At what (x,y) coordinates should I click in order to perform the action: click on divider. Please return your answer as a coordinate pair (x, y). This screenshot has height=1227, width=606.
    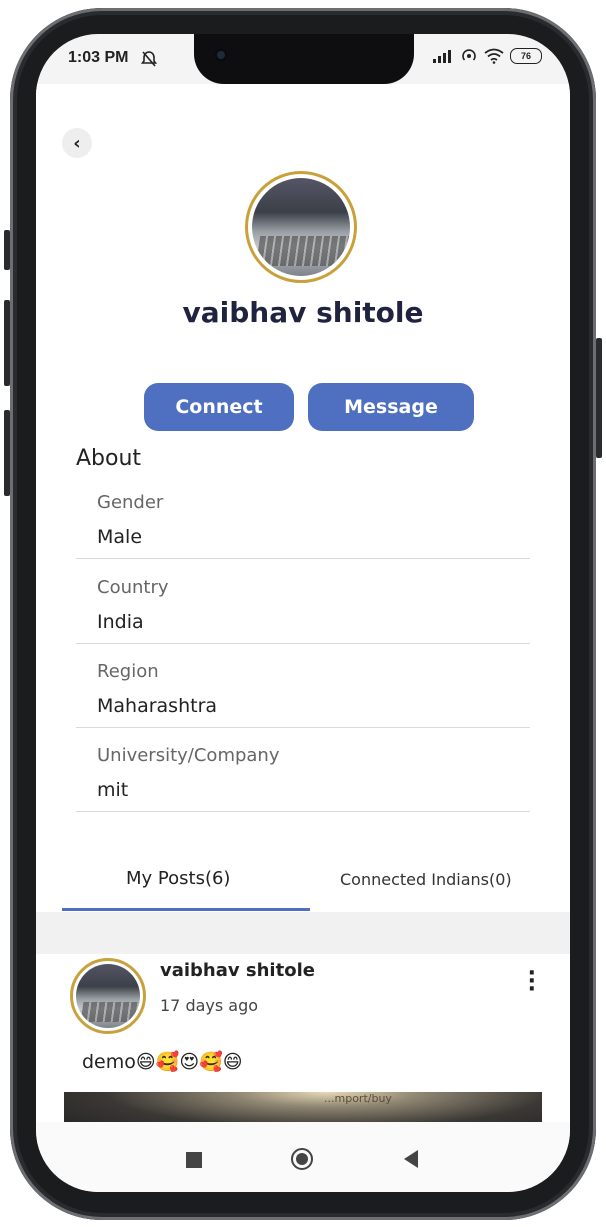
    Looking at the image, I should click on (303, 933).